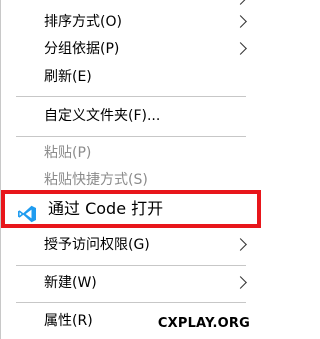  What do you see at coordinates (106, 208) in the screenshot?
I see `menu-item-label: 通过 Code 打开` at bounding box center [106, 208].